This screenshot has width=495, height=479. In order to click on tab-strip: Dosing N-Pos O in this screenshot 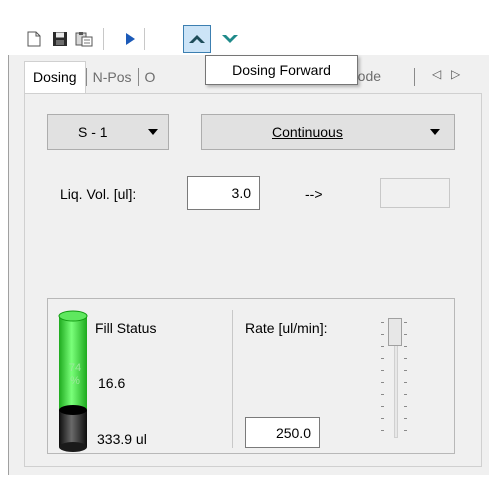, I will do `click(92, 76)`.